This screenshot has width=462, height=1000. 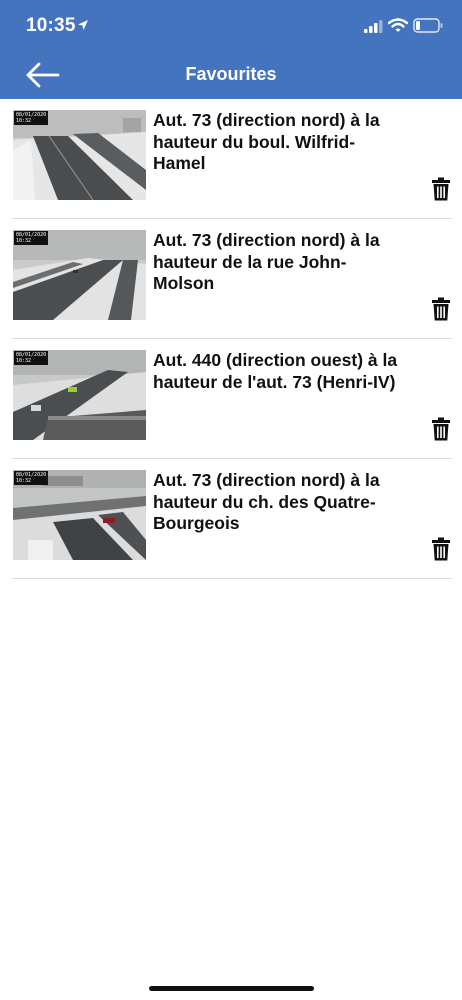 What do you see at coordinates (428, 25) in the screenshot?
I see `battery-icon` at bounding box center [428, 25].